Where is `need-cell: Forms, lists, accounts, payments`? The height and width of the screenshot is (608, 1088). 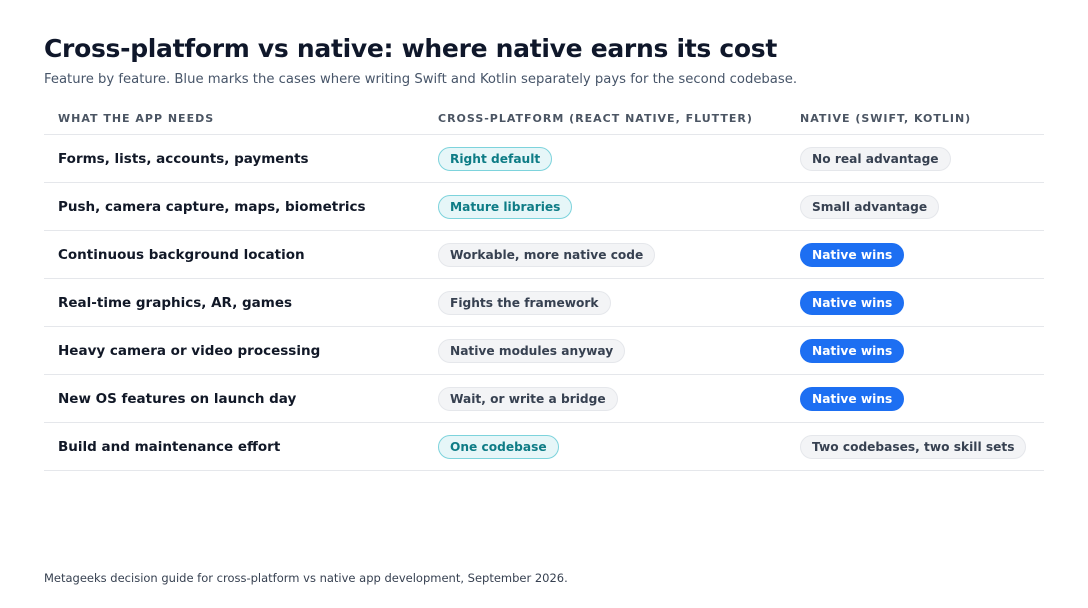 need-cell: Forms, lists, accounts, payments is located at coordinates (183, 158).